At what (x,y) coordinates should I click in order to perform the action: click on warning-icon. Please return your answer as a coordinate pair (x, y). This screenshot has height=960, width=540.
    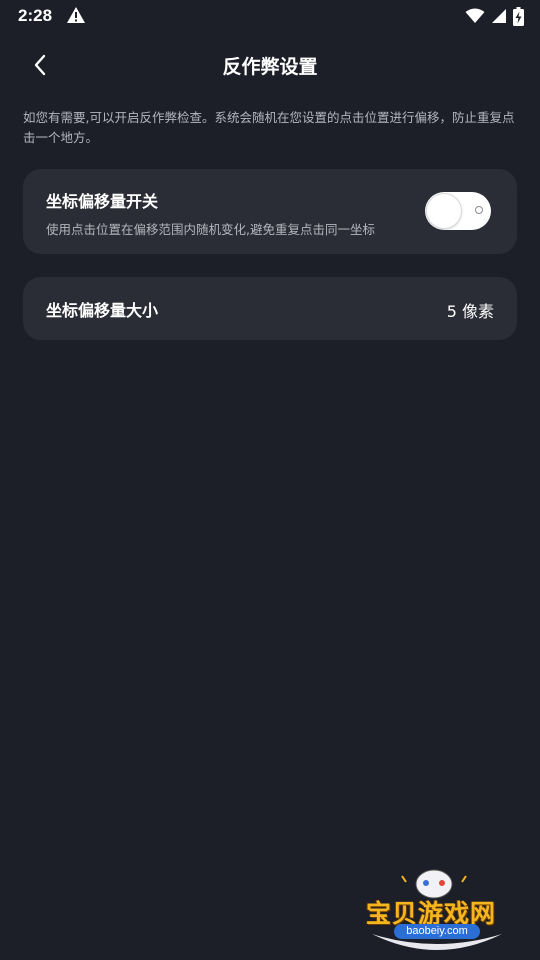
    Looking at the image, I should click on (76, 15).